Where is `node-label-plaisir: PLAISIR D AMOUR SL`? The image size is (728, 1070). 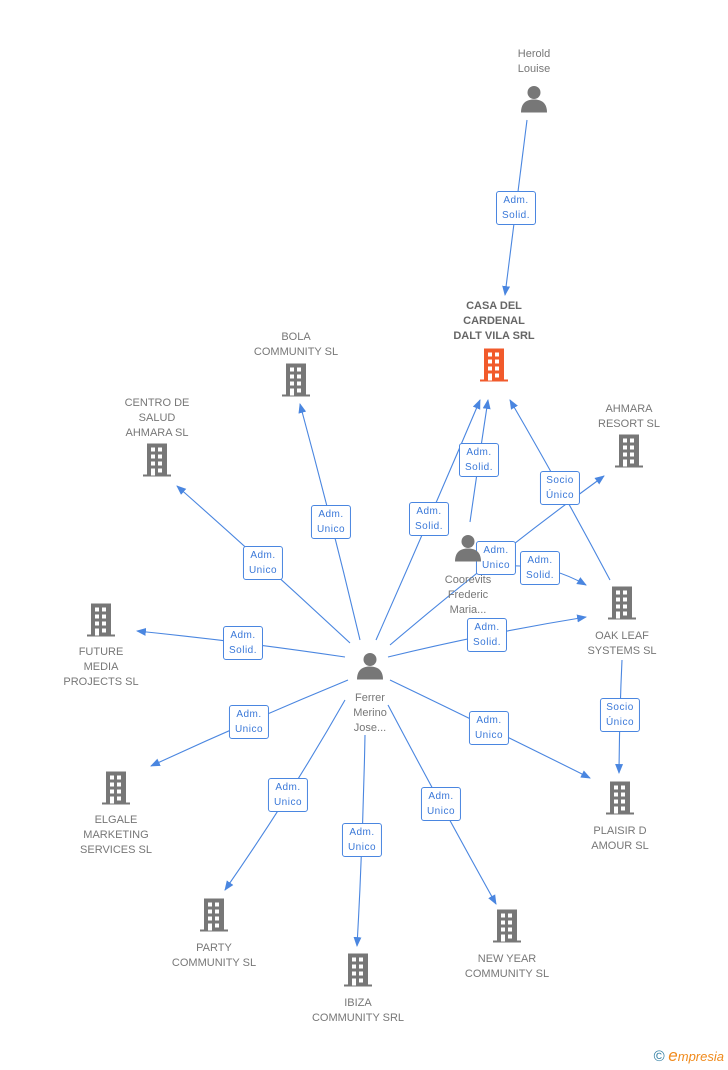
node-label-plaisir: PLAISIR D AMOUR SL is located at coordinates (619, 839).